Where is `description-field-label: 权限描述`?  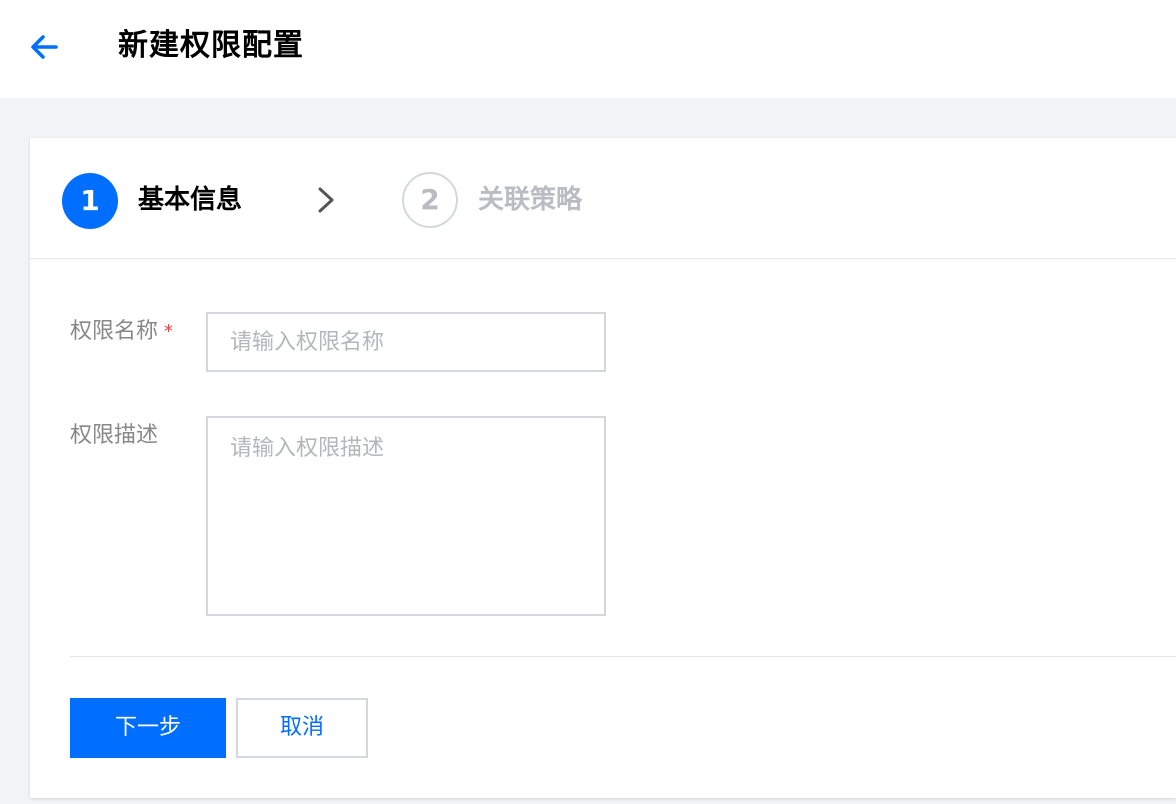 description-field-label: 权限描述 is located at coordinates (114, 435).